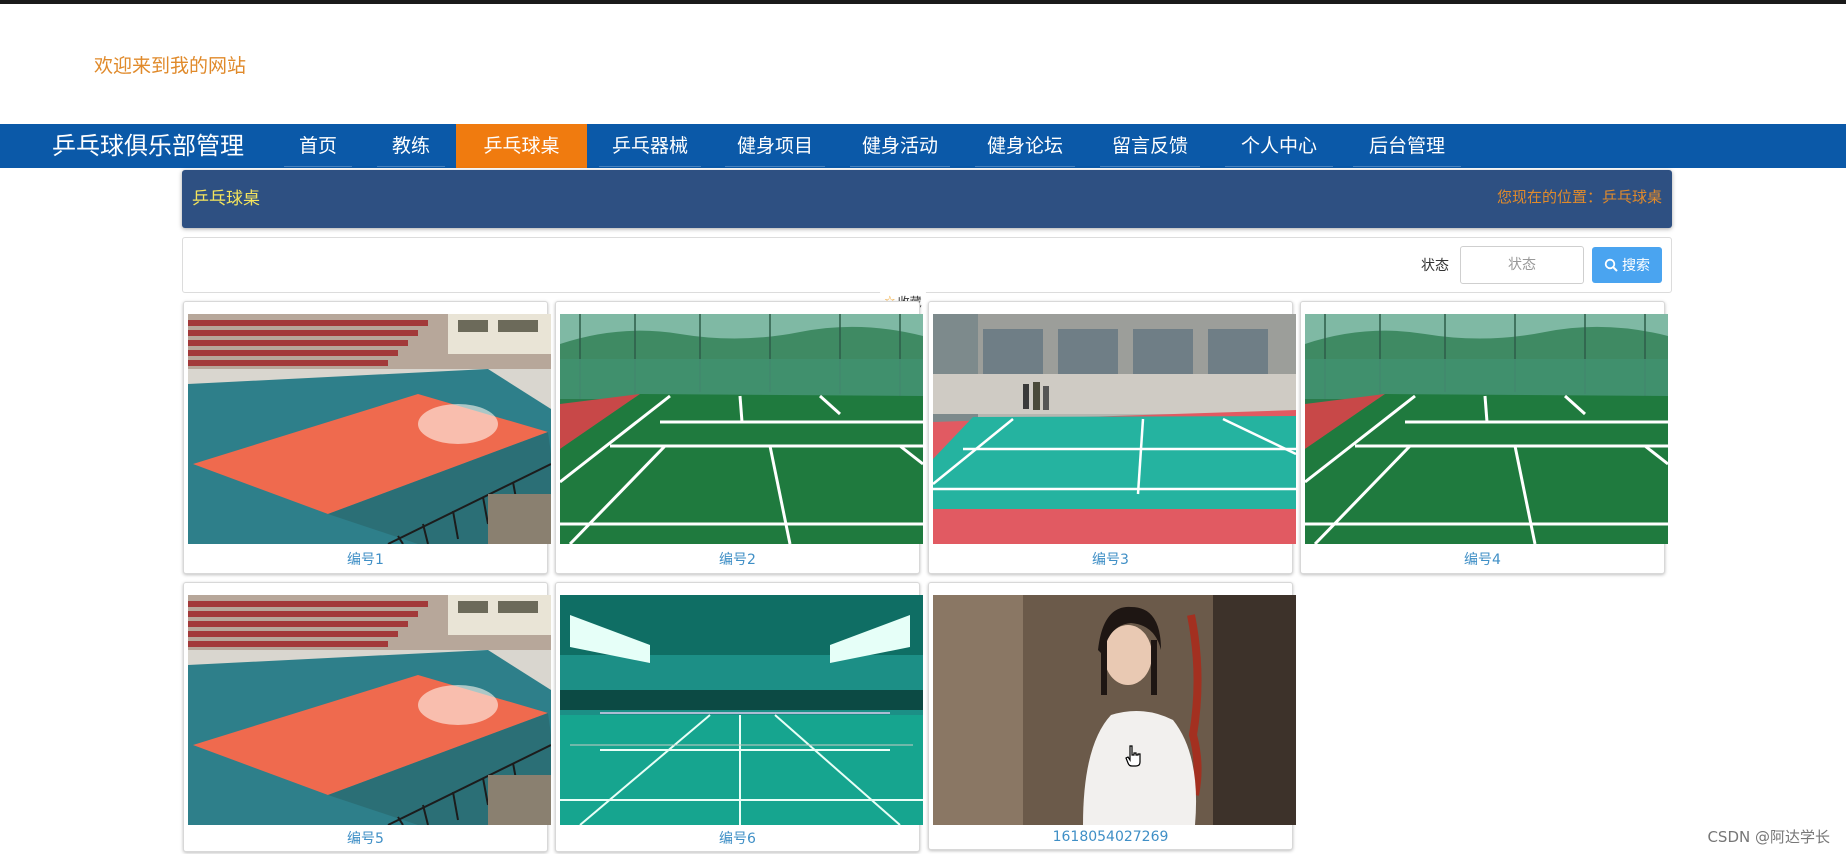 The height and width of the screenshot is (854, 1846). What do you see at coordinates (775, 146) in the screenshot?
I see `nav-fitness-projects: 健身项目` at bounding box center [775, 146].